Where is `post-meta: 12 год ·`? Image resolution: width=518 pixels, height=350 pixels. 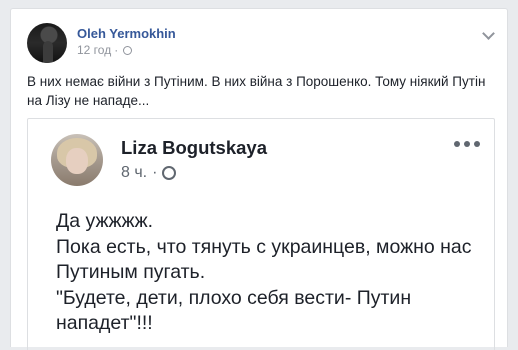
post-meta: 12 год · is located at coordinates (105, 50).